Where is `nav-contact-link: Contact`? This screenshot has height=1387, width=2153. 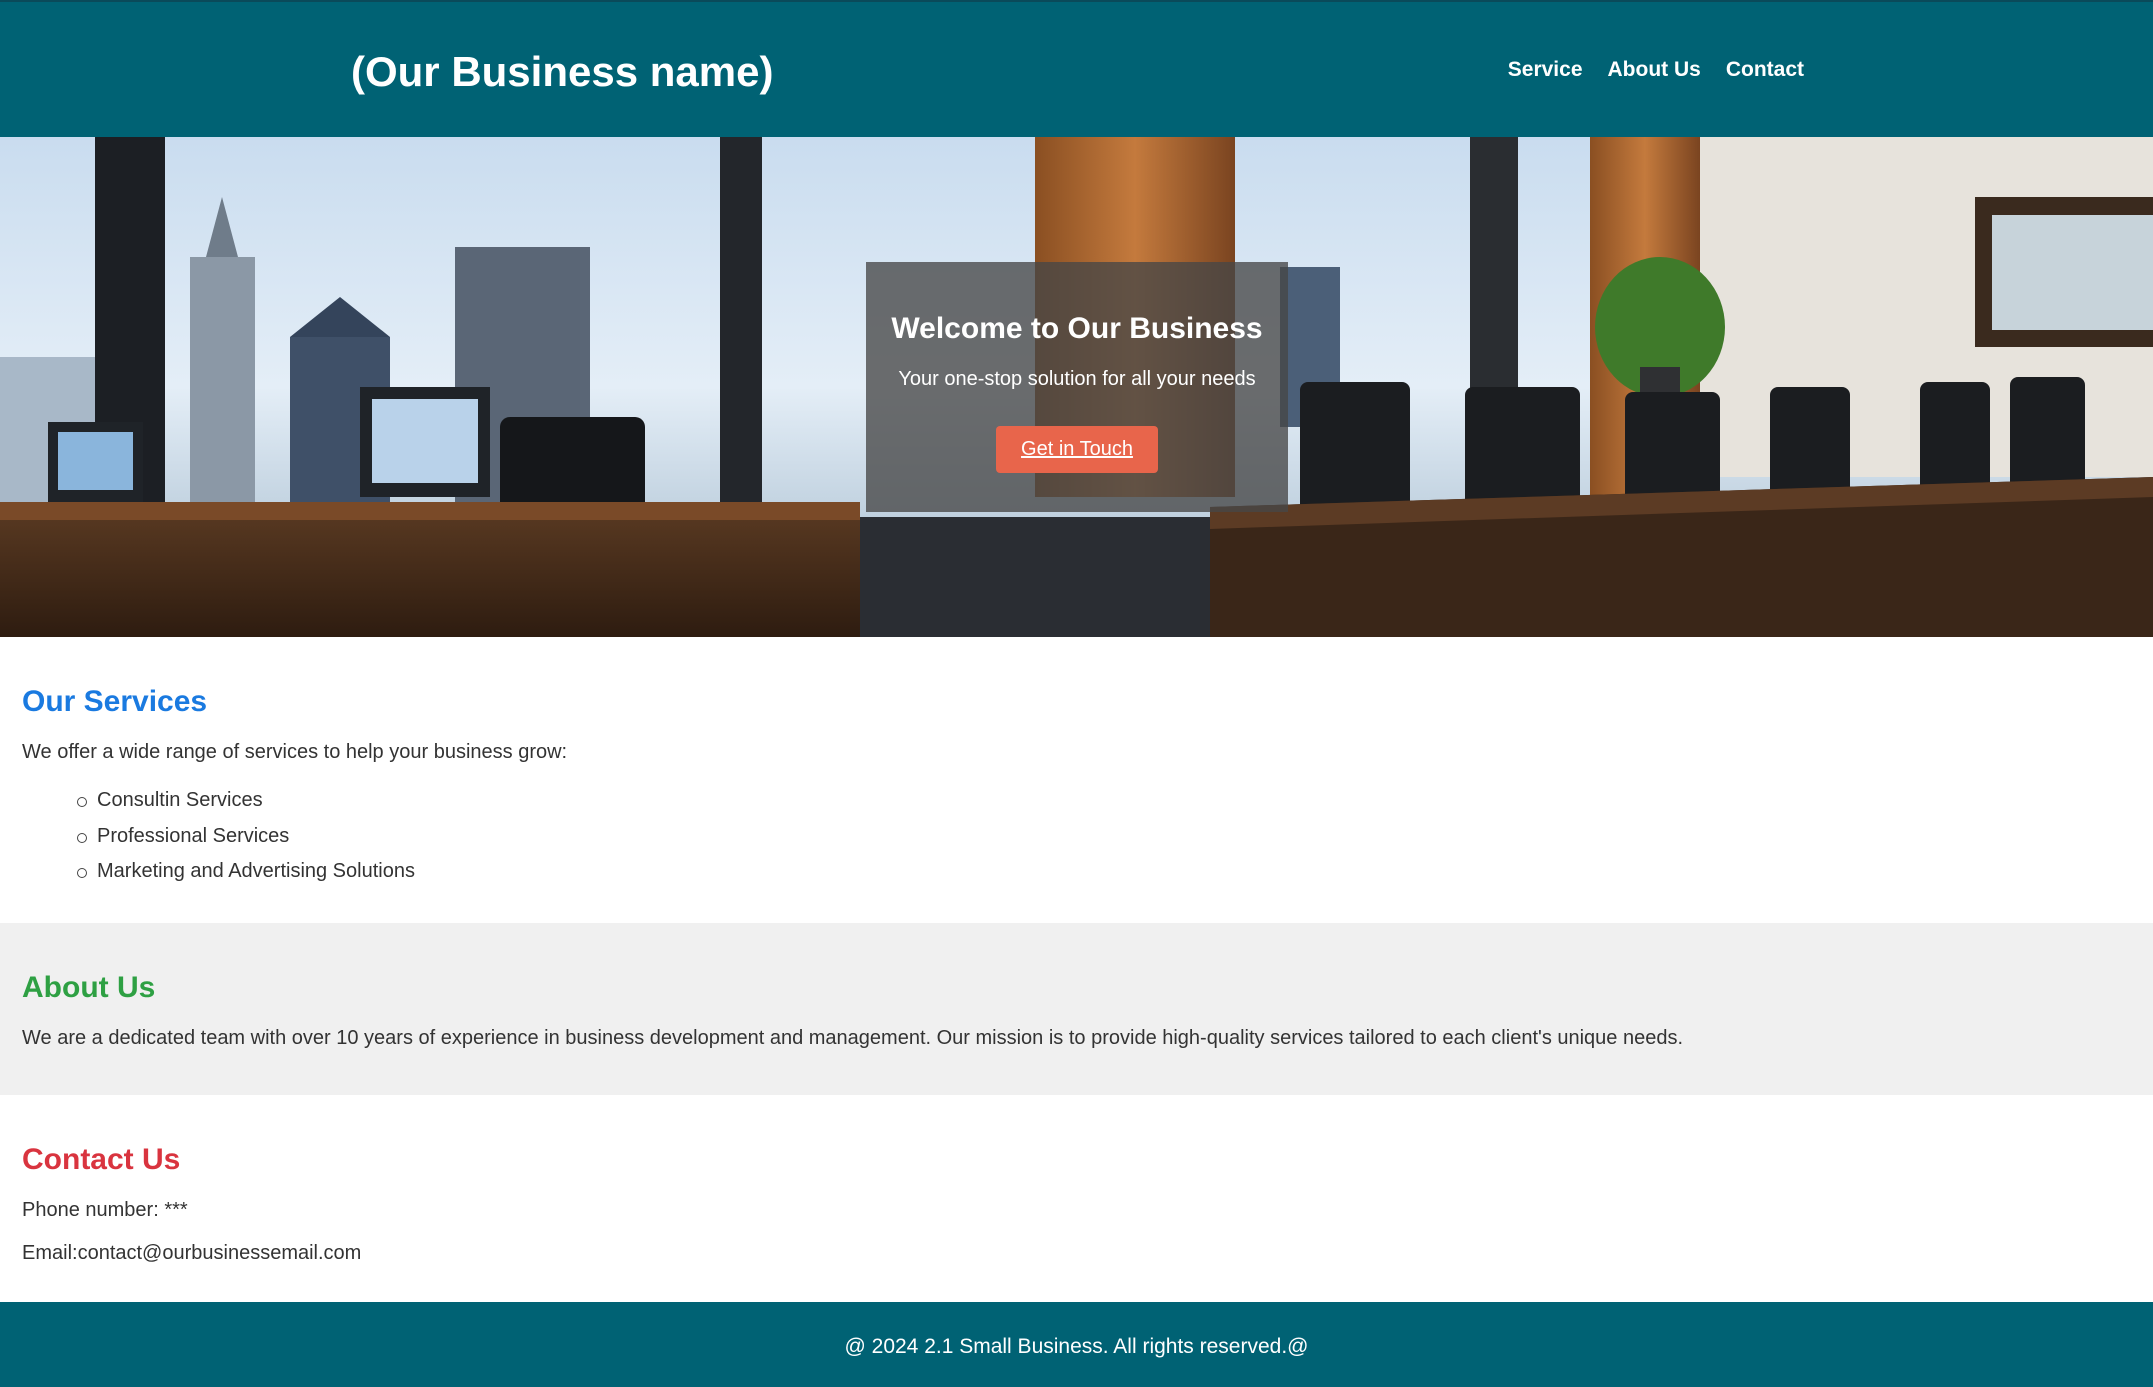
nav-contact-link: Contact is located at coordinates (1765, 70).